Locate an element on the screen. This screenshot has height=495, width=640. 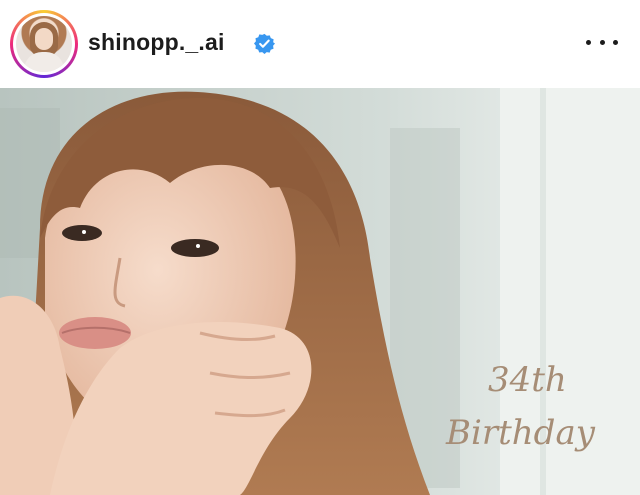
profile-avatar is located at coordinates (44, 44).